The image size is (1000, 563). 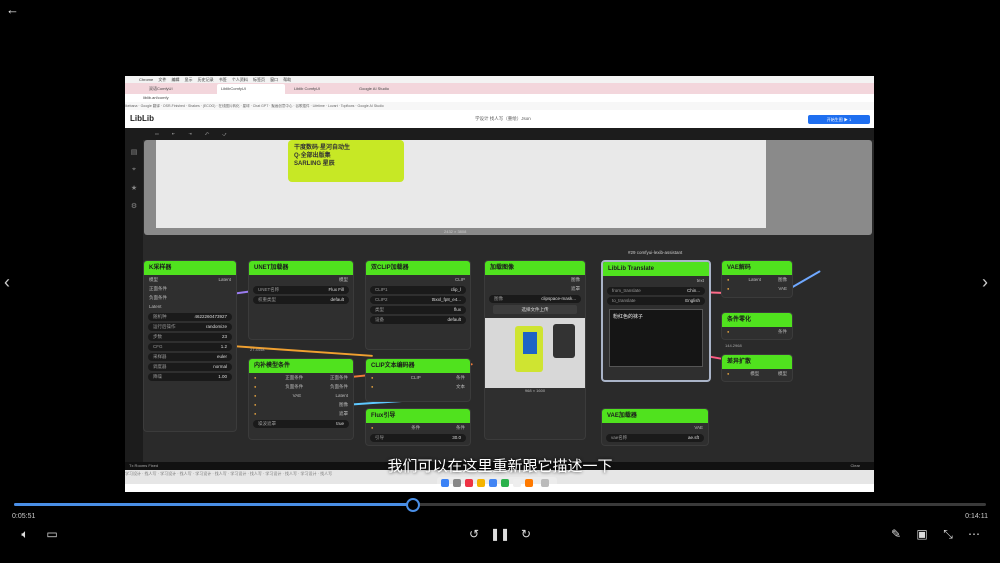 What do you see at coordinates (526, 534) in the screenshot?
I see `forward-30-icon: ↻` at bounding box center [526, 534].